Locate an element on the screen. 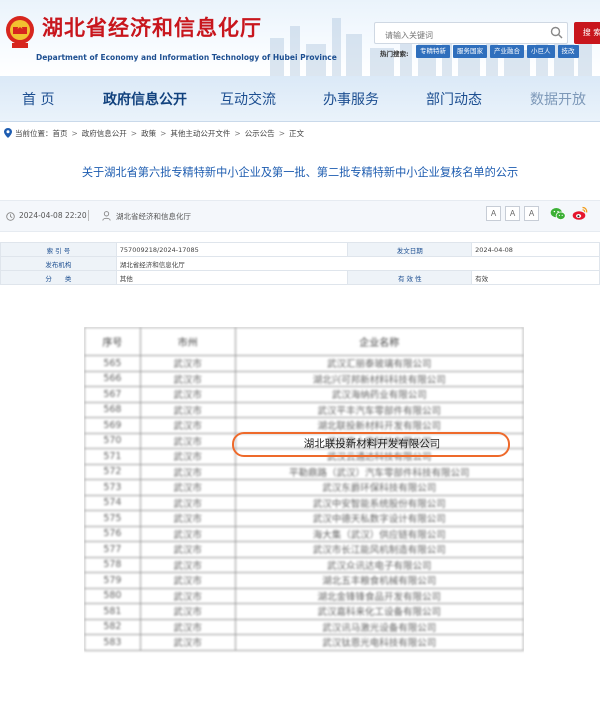 This screenshot has width=600, height=702. company-name-cell: 湖北联投新材料开发有限公司 is located at coordinates (379, 425).